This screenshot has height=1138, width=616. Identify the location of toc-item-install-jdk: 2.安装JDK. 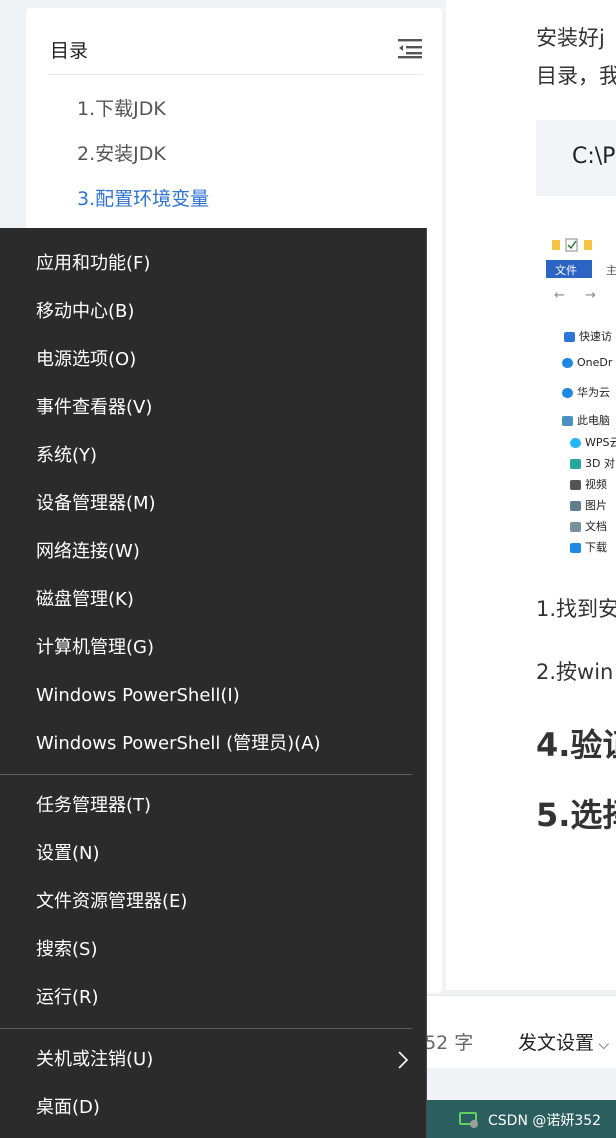
(121, 152).